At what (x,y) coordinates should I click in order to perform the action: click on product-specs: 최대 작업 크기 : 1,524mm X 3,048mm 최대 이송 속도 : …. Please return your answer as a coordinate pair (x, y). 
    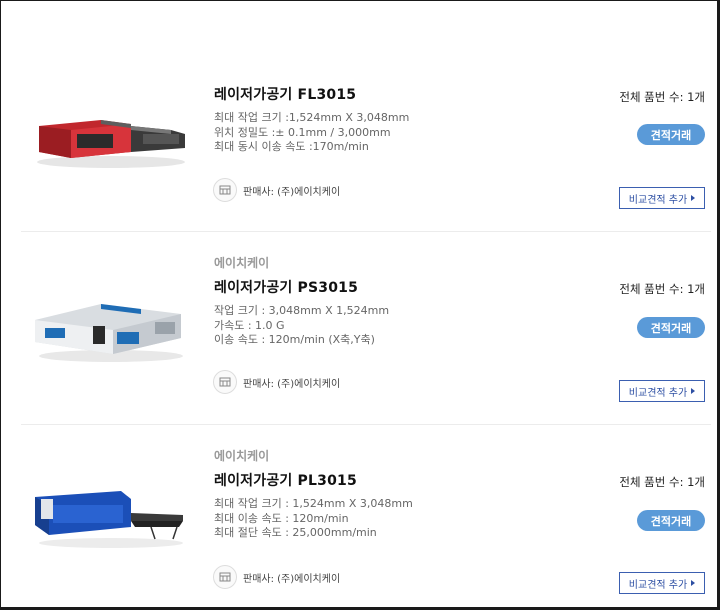
    Looking at the image, I should click on (313, 519).